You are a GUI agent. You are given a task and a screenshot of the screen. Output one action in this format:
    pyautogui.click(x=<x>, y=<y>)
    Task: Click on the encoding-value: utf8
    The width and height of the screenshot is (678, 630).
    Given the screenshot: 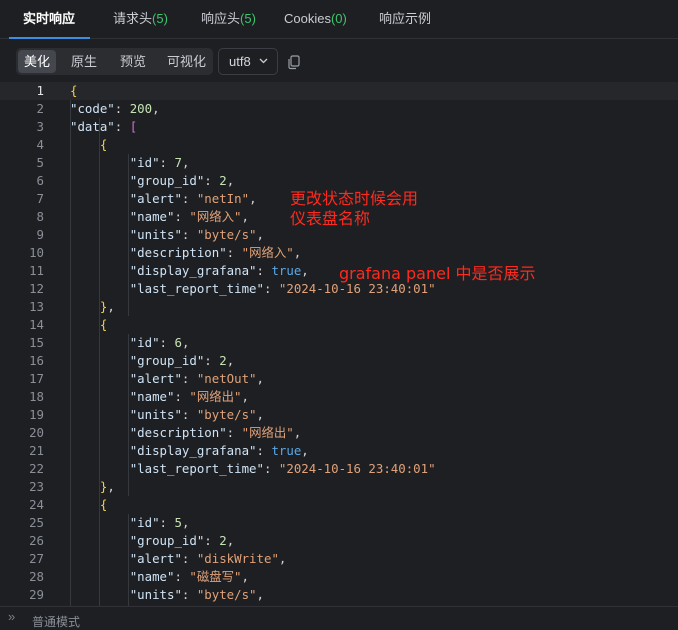 What is the action you would take?
    pyautogui.click(x=240, y=61)
    